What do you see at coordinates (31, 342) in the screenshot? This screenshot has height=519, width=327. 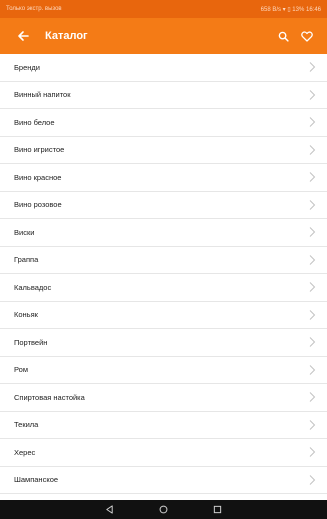 I see `catalog-item-label: Портвейн` at bounding box center [31, 342].